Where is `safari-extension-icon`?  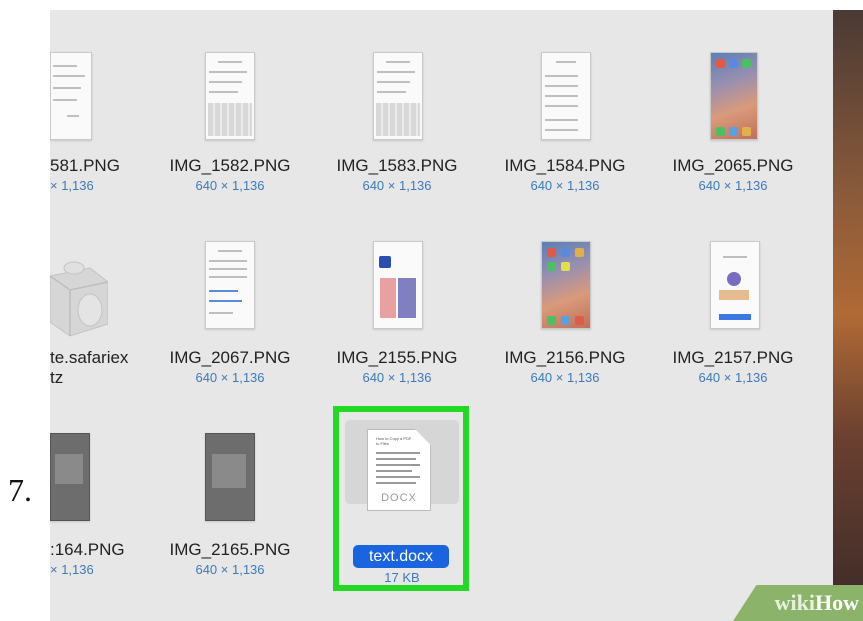 safari-extension-icon is located at coordinates (79, 293).